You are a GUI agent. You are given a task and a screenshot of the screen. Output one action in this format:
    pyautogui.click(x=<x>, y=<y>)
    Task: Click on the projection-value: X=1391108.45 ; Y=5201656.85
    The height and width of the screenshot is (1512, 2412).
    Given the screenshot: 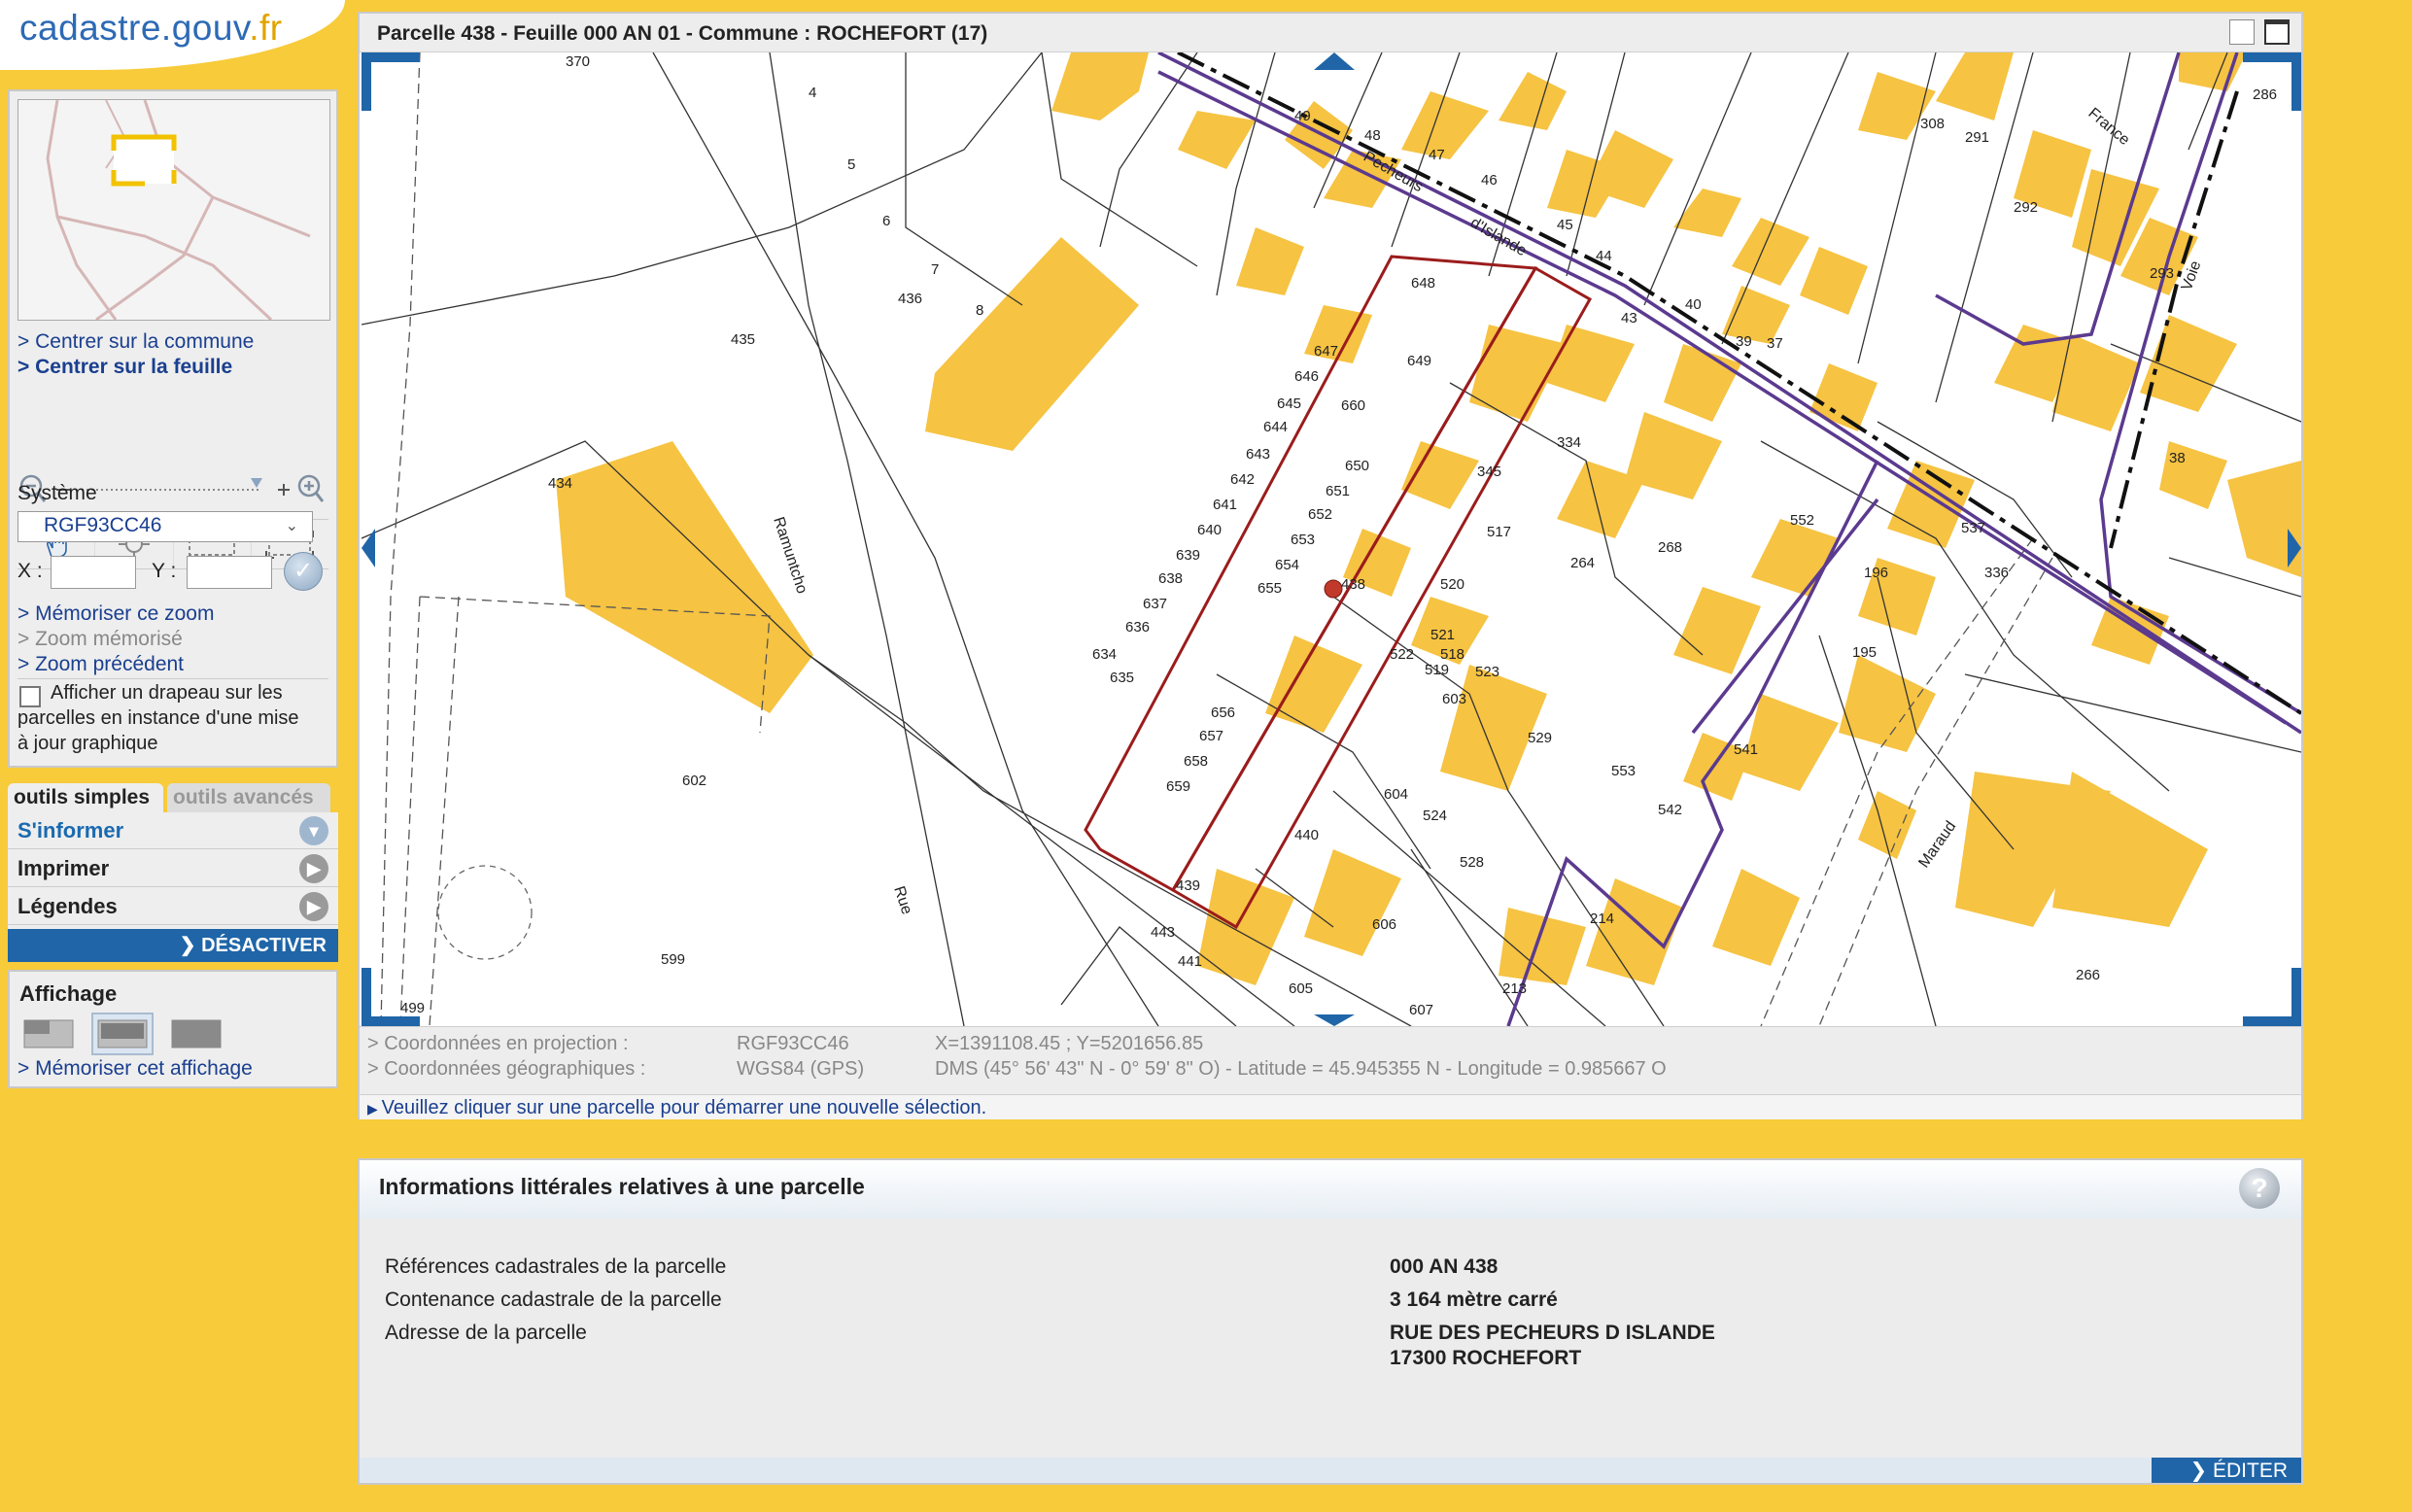 What is the action you would take?
    pyautogui.click(x=1069, y=1043)
    